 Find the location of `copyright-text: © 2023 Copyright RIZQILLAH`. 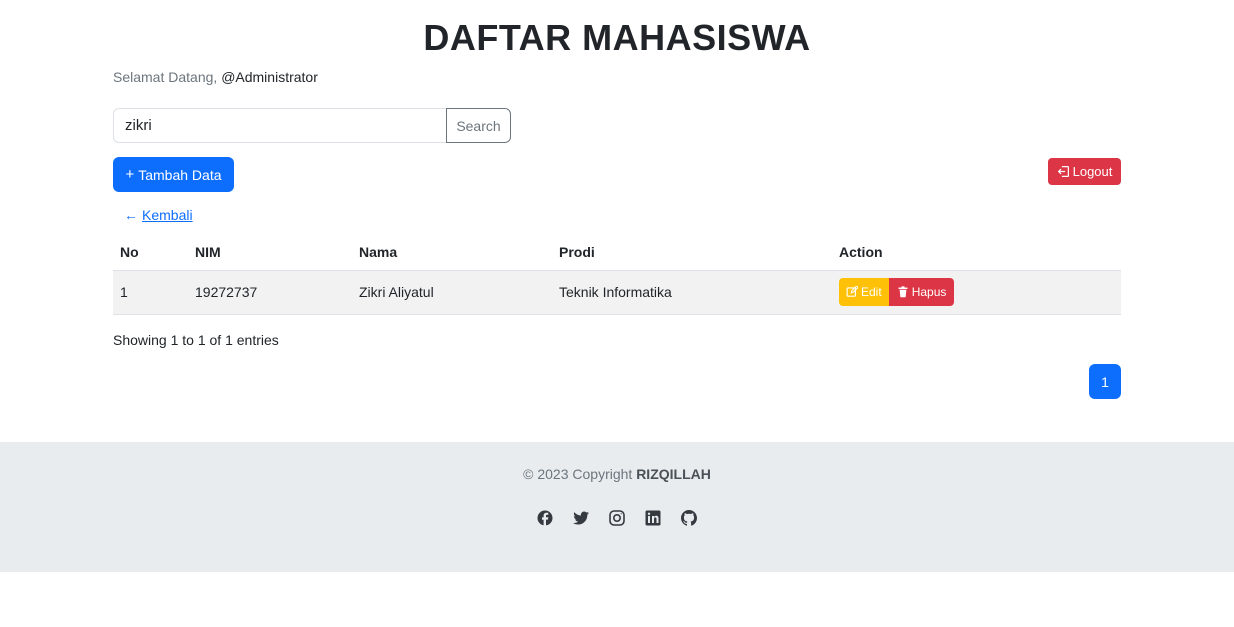

copyright-text: © 2023 Copyright RIZQILLAH is located at coordinates (617, 474).